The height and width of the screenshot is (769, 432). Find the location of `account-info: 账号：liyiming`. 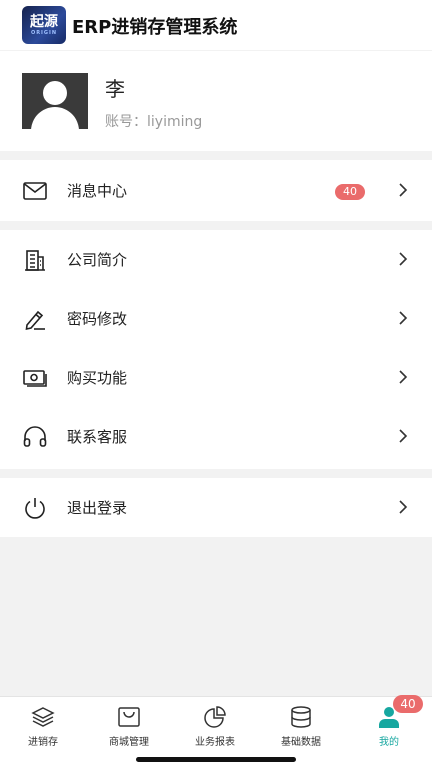

account-info: 账号：liyiming is located at coordinates (153, 121).